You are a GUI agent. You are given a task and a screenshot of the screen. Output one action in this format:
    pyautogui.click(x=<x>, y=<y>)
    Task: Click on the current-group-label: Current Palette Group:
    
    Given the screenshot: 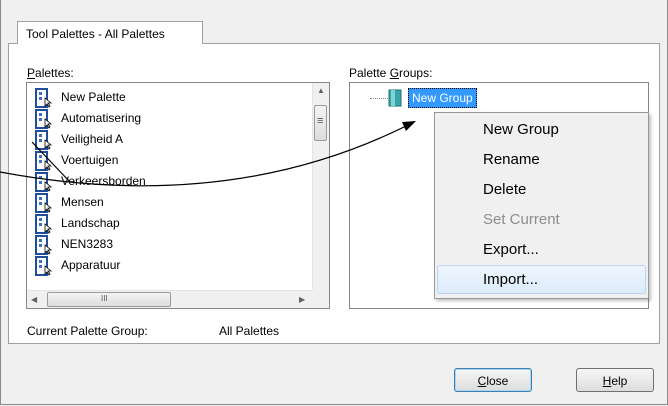 What is the action you would take?
    pyautogui.click(x=87, y=331)
    